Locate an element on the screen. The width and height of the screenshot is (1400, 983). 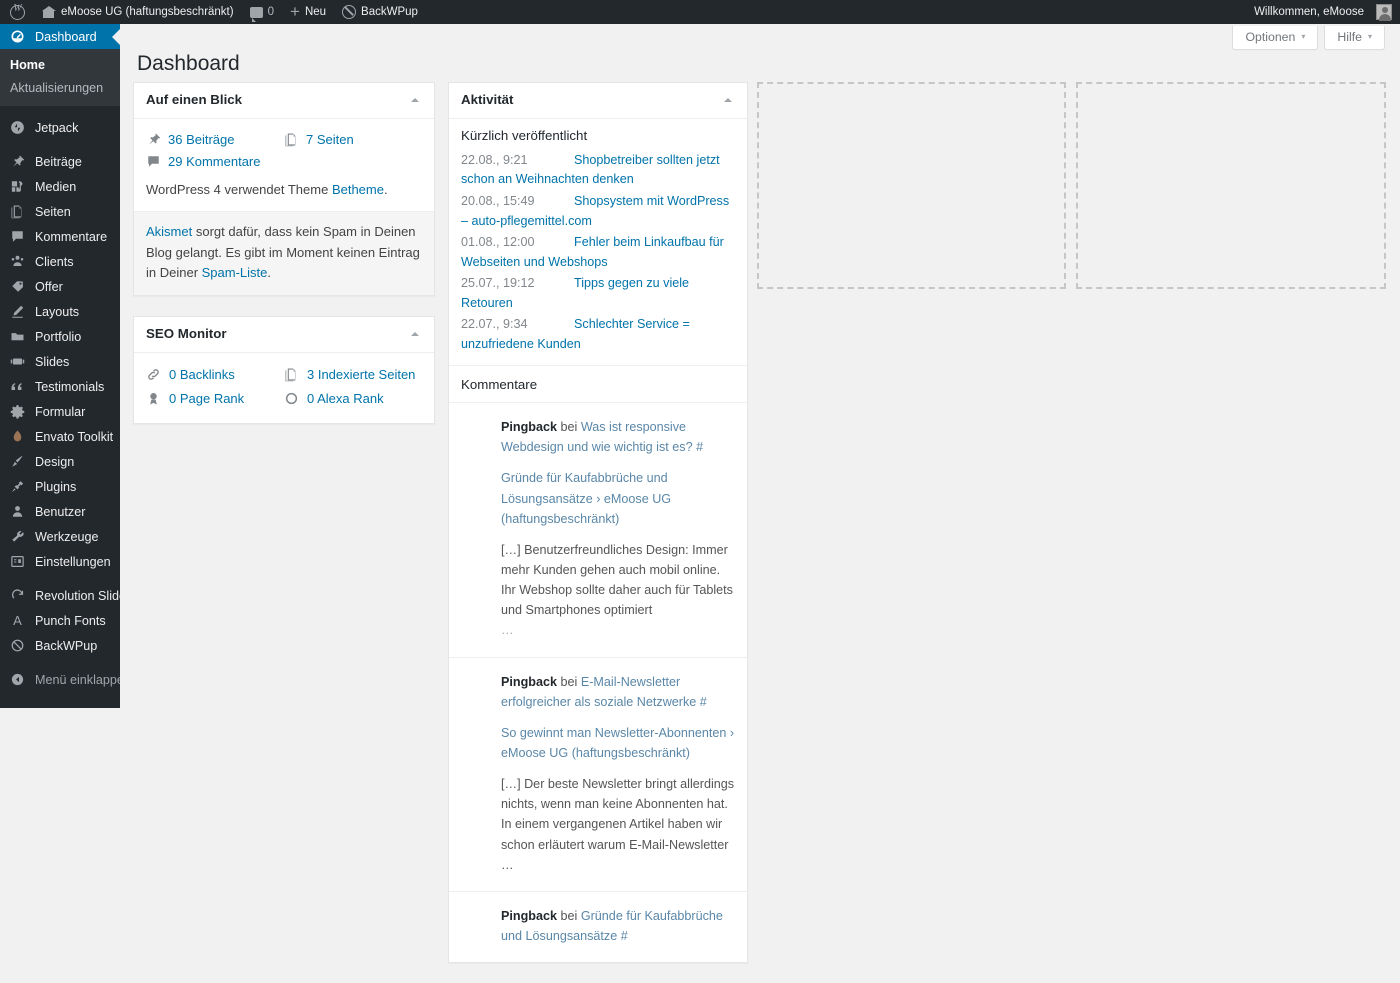
sidebar-item-label: Jetpack is located at coordinates (57, 127).